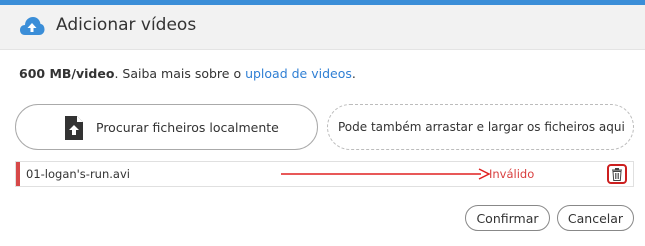  Describe the element at coordinates (32, 26) in the screenshot. I see `cloud-upload-icon` at that location.